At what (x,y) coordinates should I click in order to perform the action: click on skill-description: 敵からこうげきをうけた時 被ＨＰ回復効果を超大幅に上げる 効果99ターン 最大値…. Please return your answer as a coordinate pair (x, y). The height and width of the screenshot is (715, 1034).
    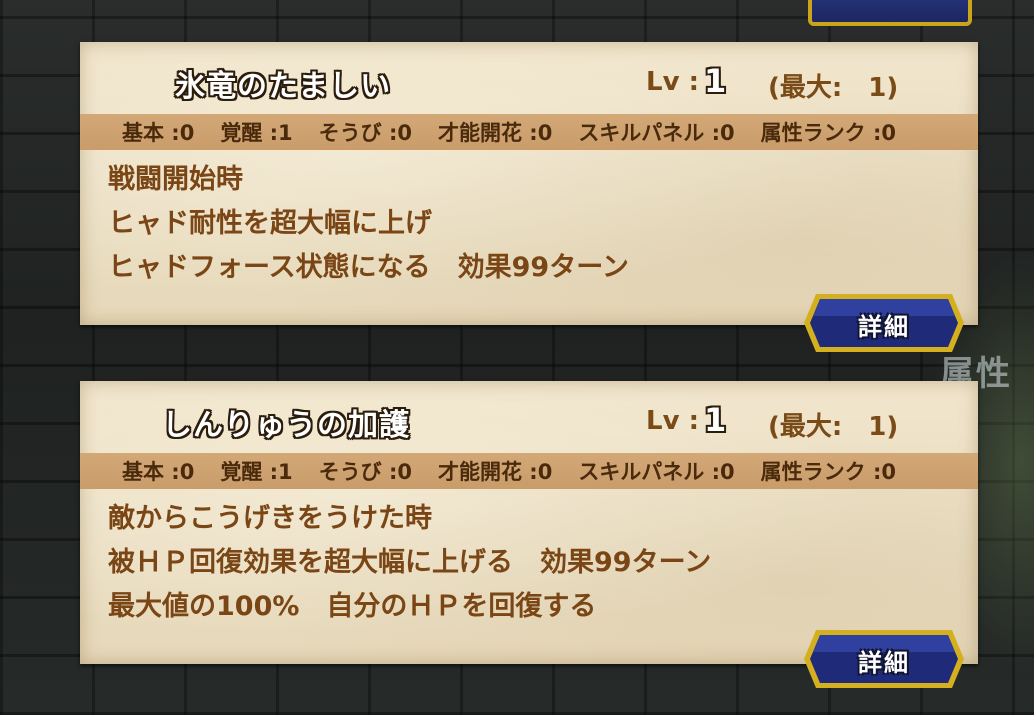
    Looking at the image, I should click on (409, 563).